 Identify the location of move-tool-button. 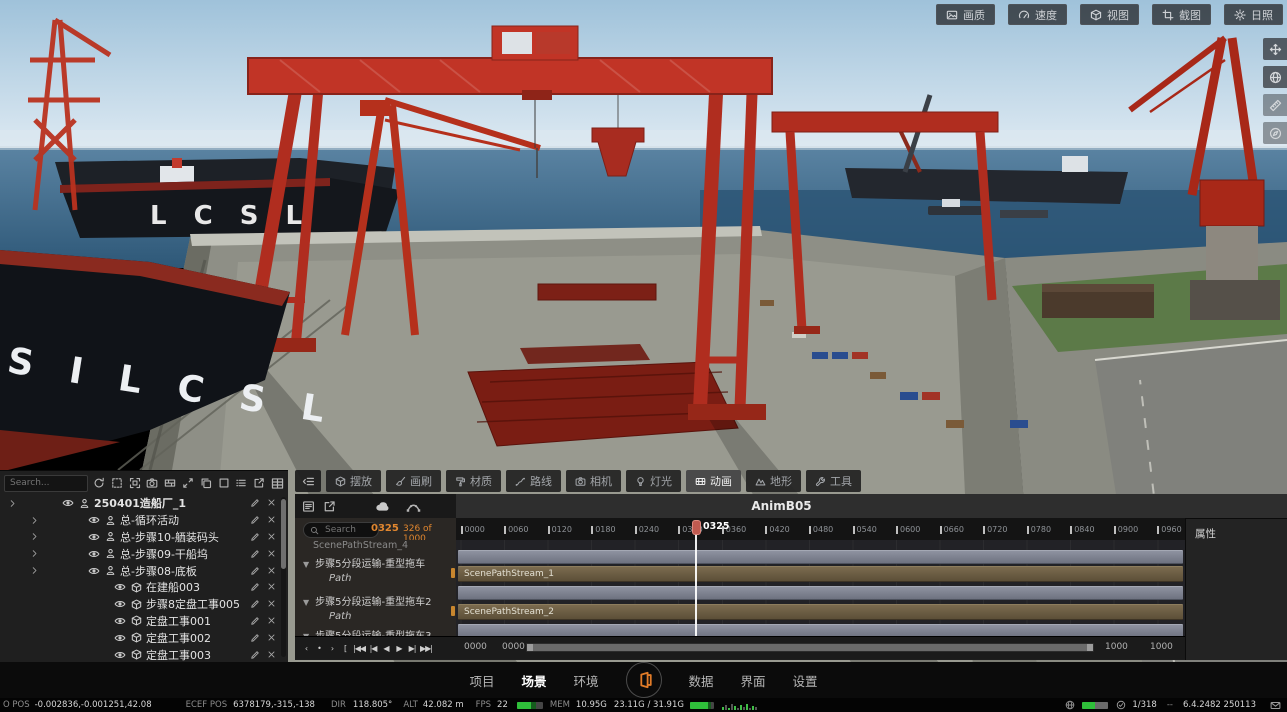
(1275, 49).